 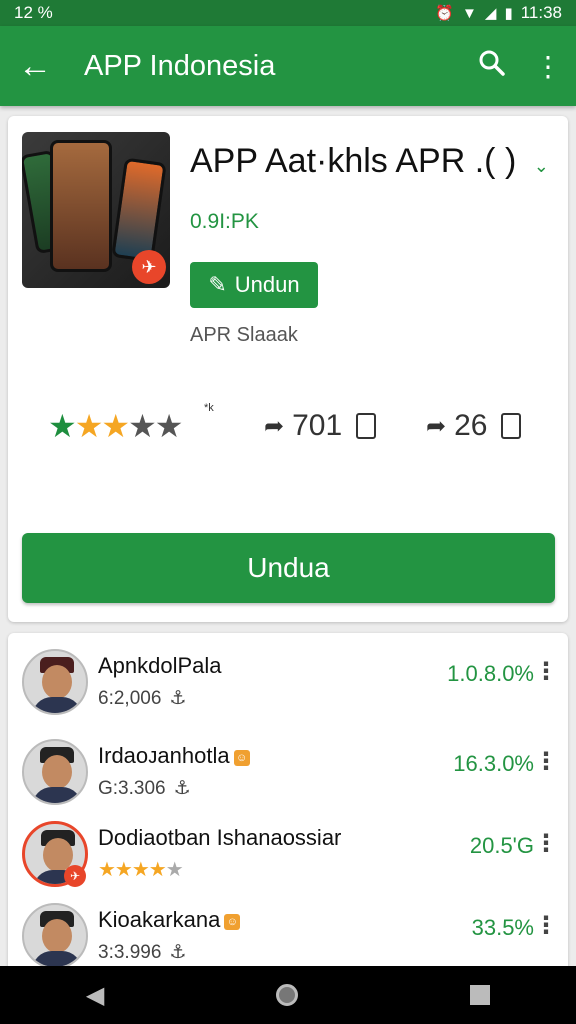 What do you see at coordinates (288, 856) in the screenshot?
I see `list-item: ✈ Dodiaotban Ishanaossiar ★★★★★ 20.5'G ⋮` at bounding box center [288, 856].